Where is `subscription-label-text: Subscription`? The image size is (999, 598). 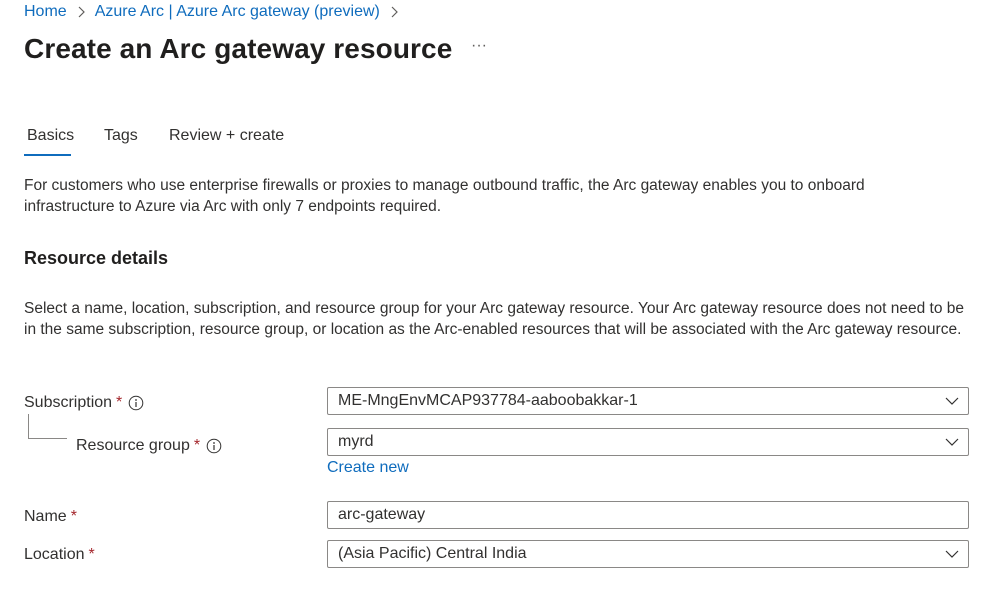
subscription-label-text: Subscription is located at coordinates (68, 402).